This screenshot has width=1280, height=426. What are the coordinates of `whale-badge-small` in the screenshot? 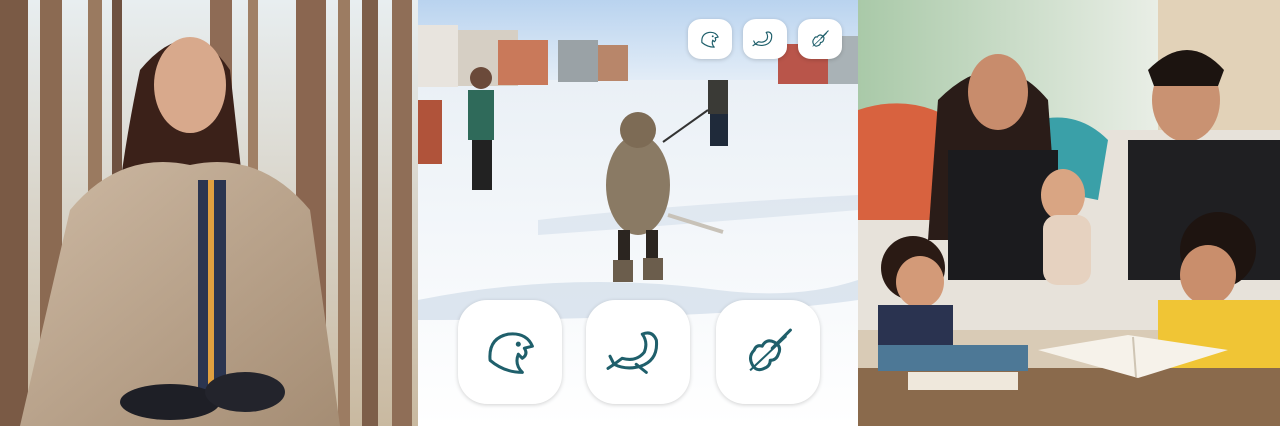 It's located at (765, 39).